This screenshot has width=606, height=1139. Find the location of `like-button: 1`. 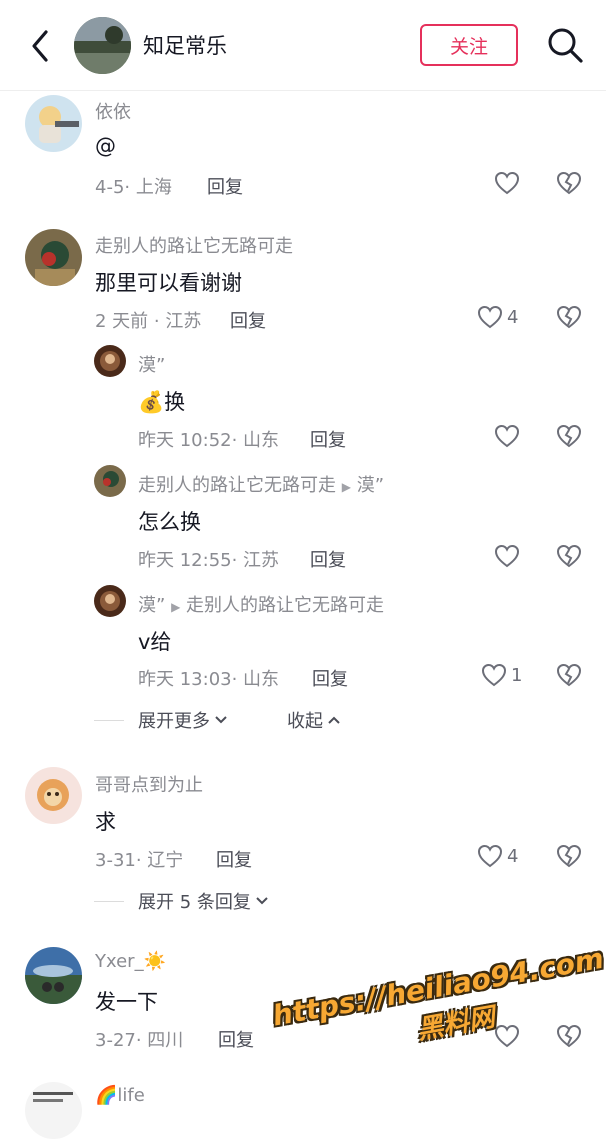

like-button: 1 is located at coordinates (501, 675).